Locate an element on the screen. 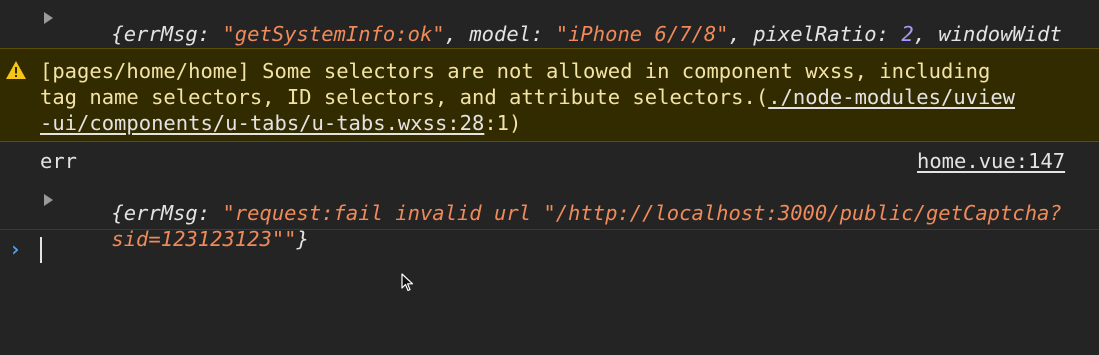 The height and width of the screenshot is (355, 1099). source-link-home-vue: home.vue:147 is located at coordinates (991, 161).